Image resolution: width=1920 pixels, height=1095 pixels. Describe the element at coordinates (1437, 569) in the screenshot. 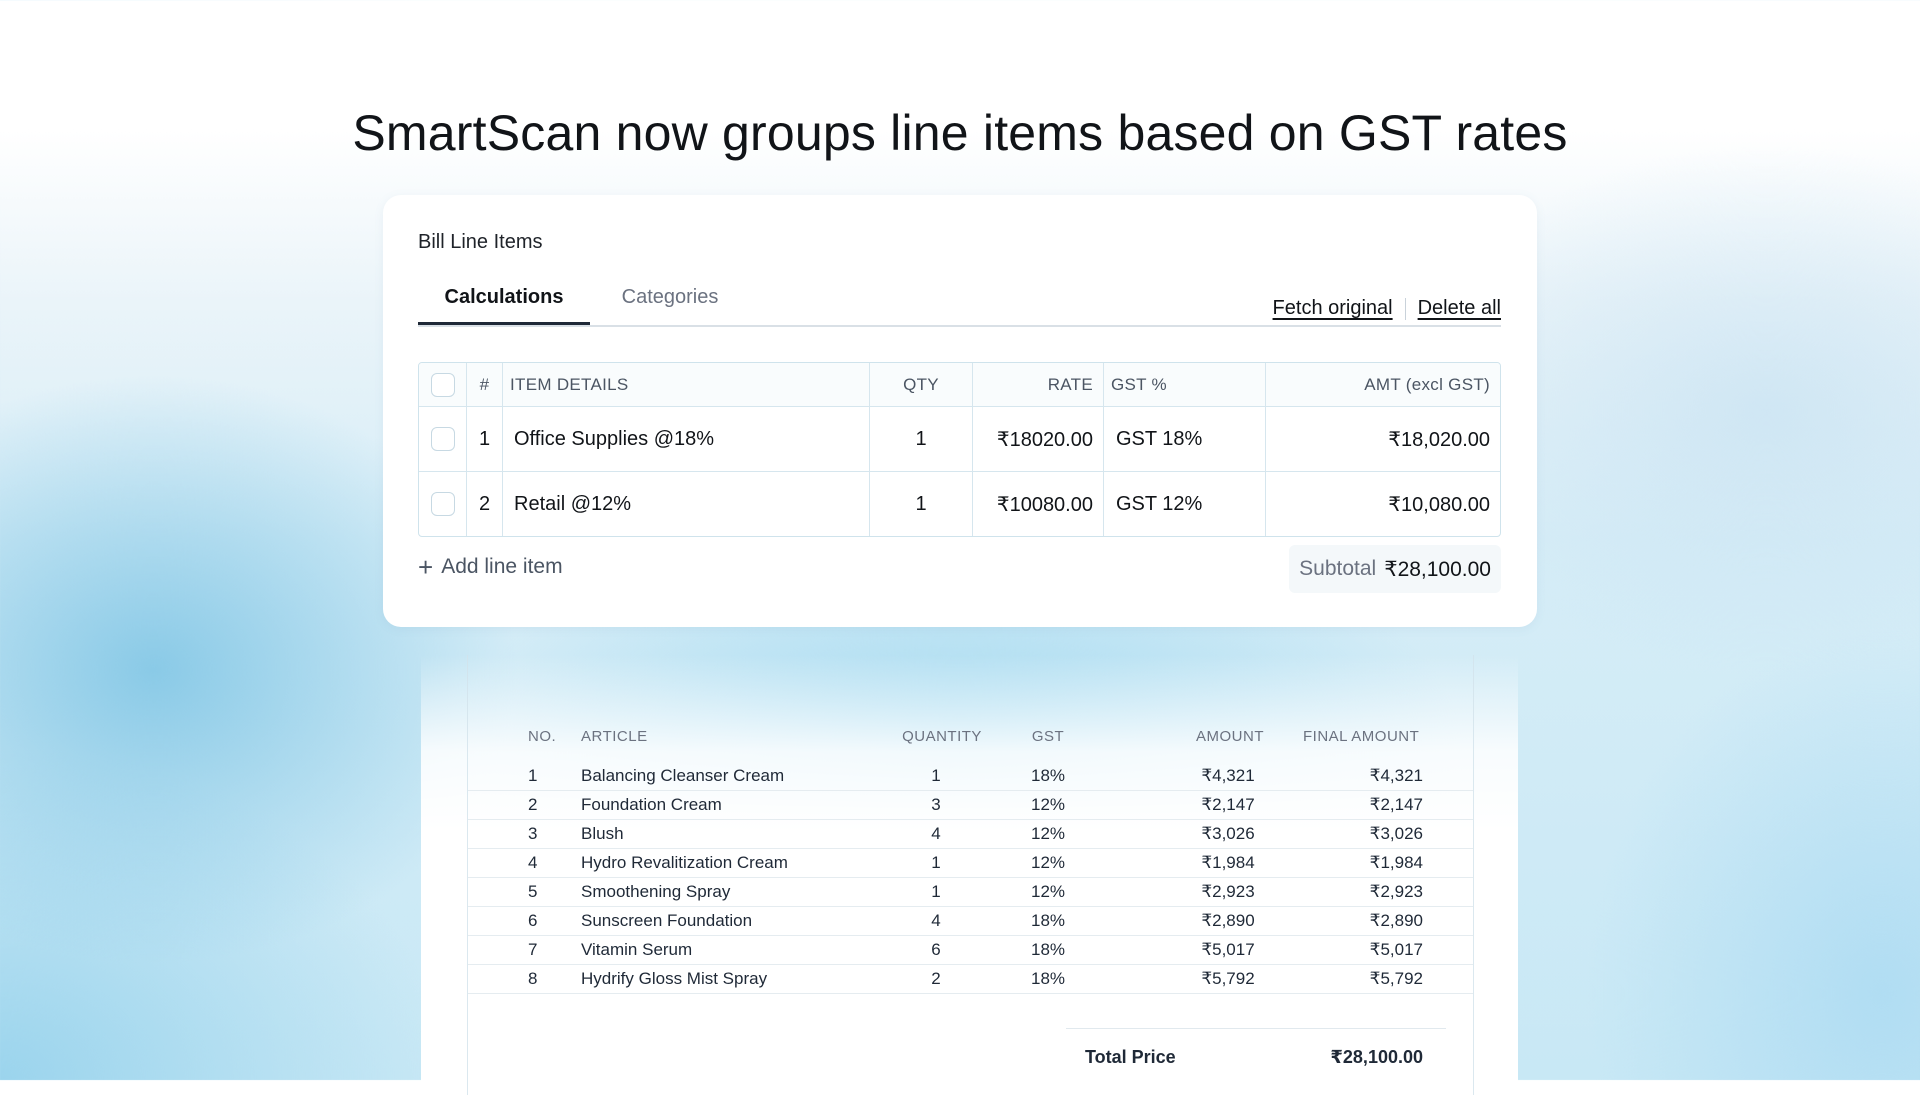

I see `subtotal-value: ₹28,100.00` at that location.